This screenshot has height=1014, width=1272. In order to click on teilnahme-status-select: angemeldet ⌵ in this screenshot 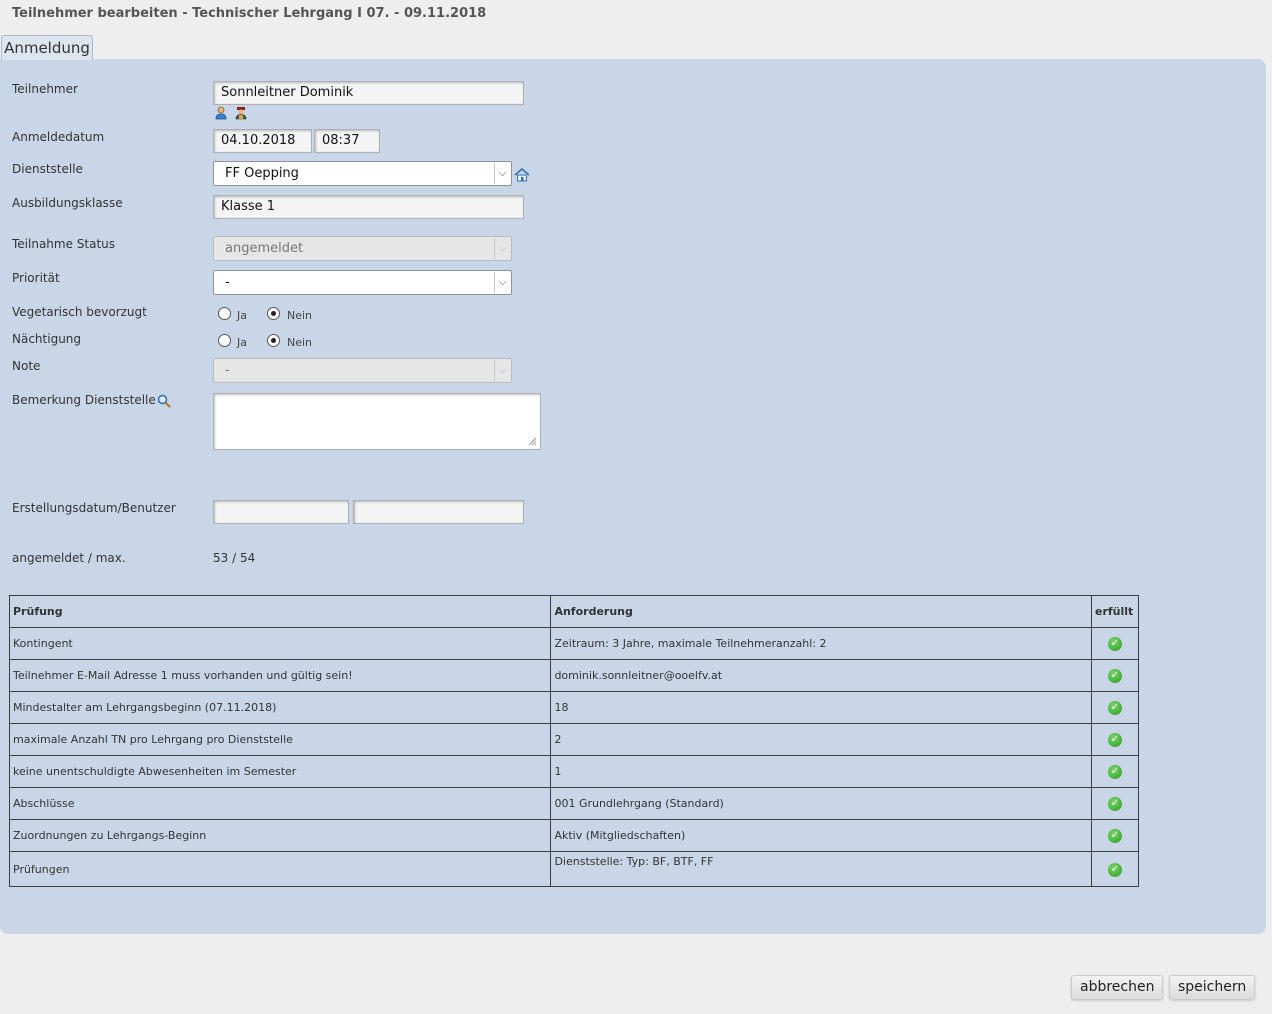, I will do `click(362, 248)`.